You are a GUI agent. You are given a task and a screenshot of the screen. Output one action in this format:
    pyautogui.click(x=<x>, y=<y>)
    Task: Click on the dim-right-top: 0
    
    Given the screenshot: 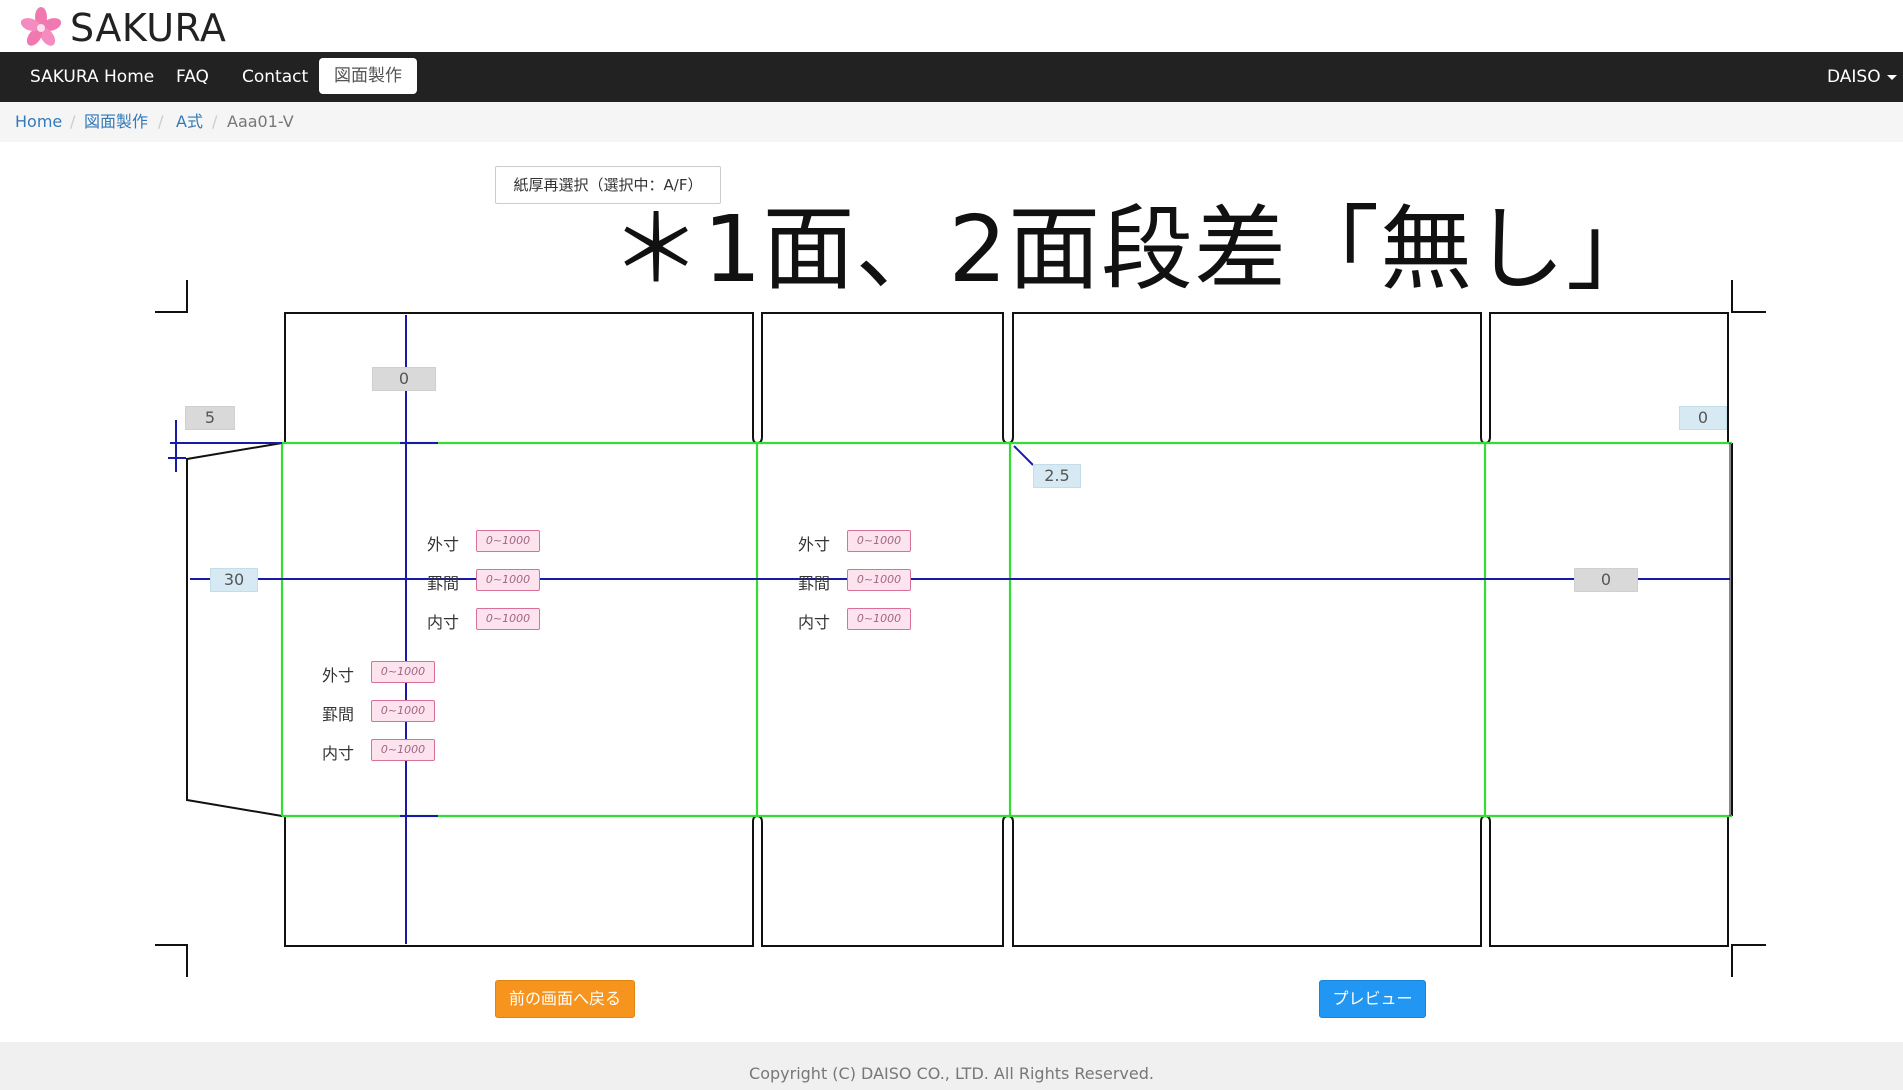 What is the action you would take?
    pyautogui.click(x=1703, y=418)
    